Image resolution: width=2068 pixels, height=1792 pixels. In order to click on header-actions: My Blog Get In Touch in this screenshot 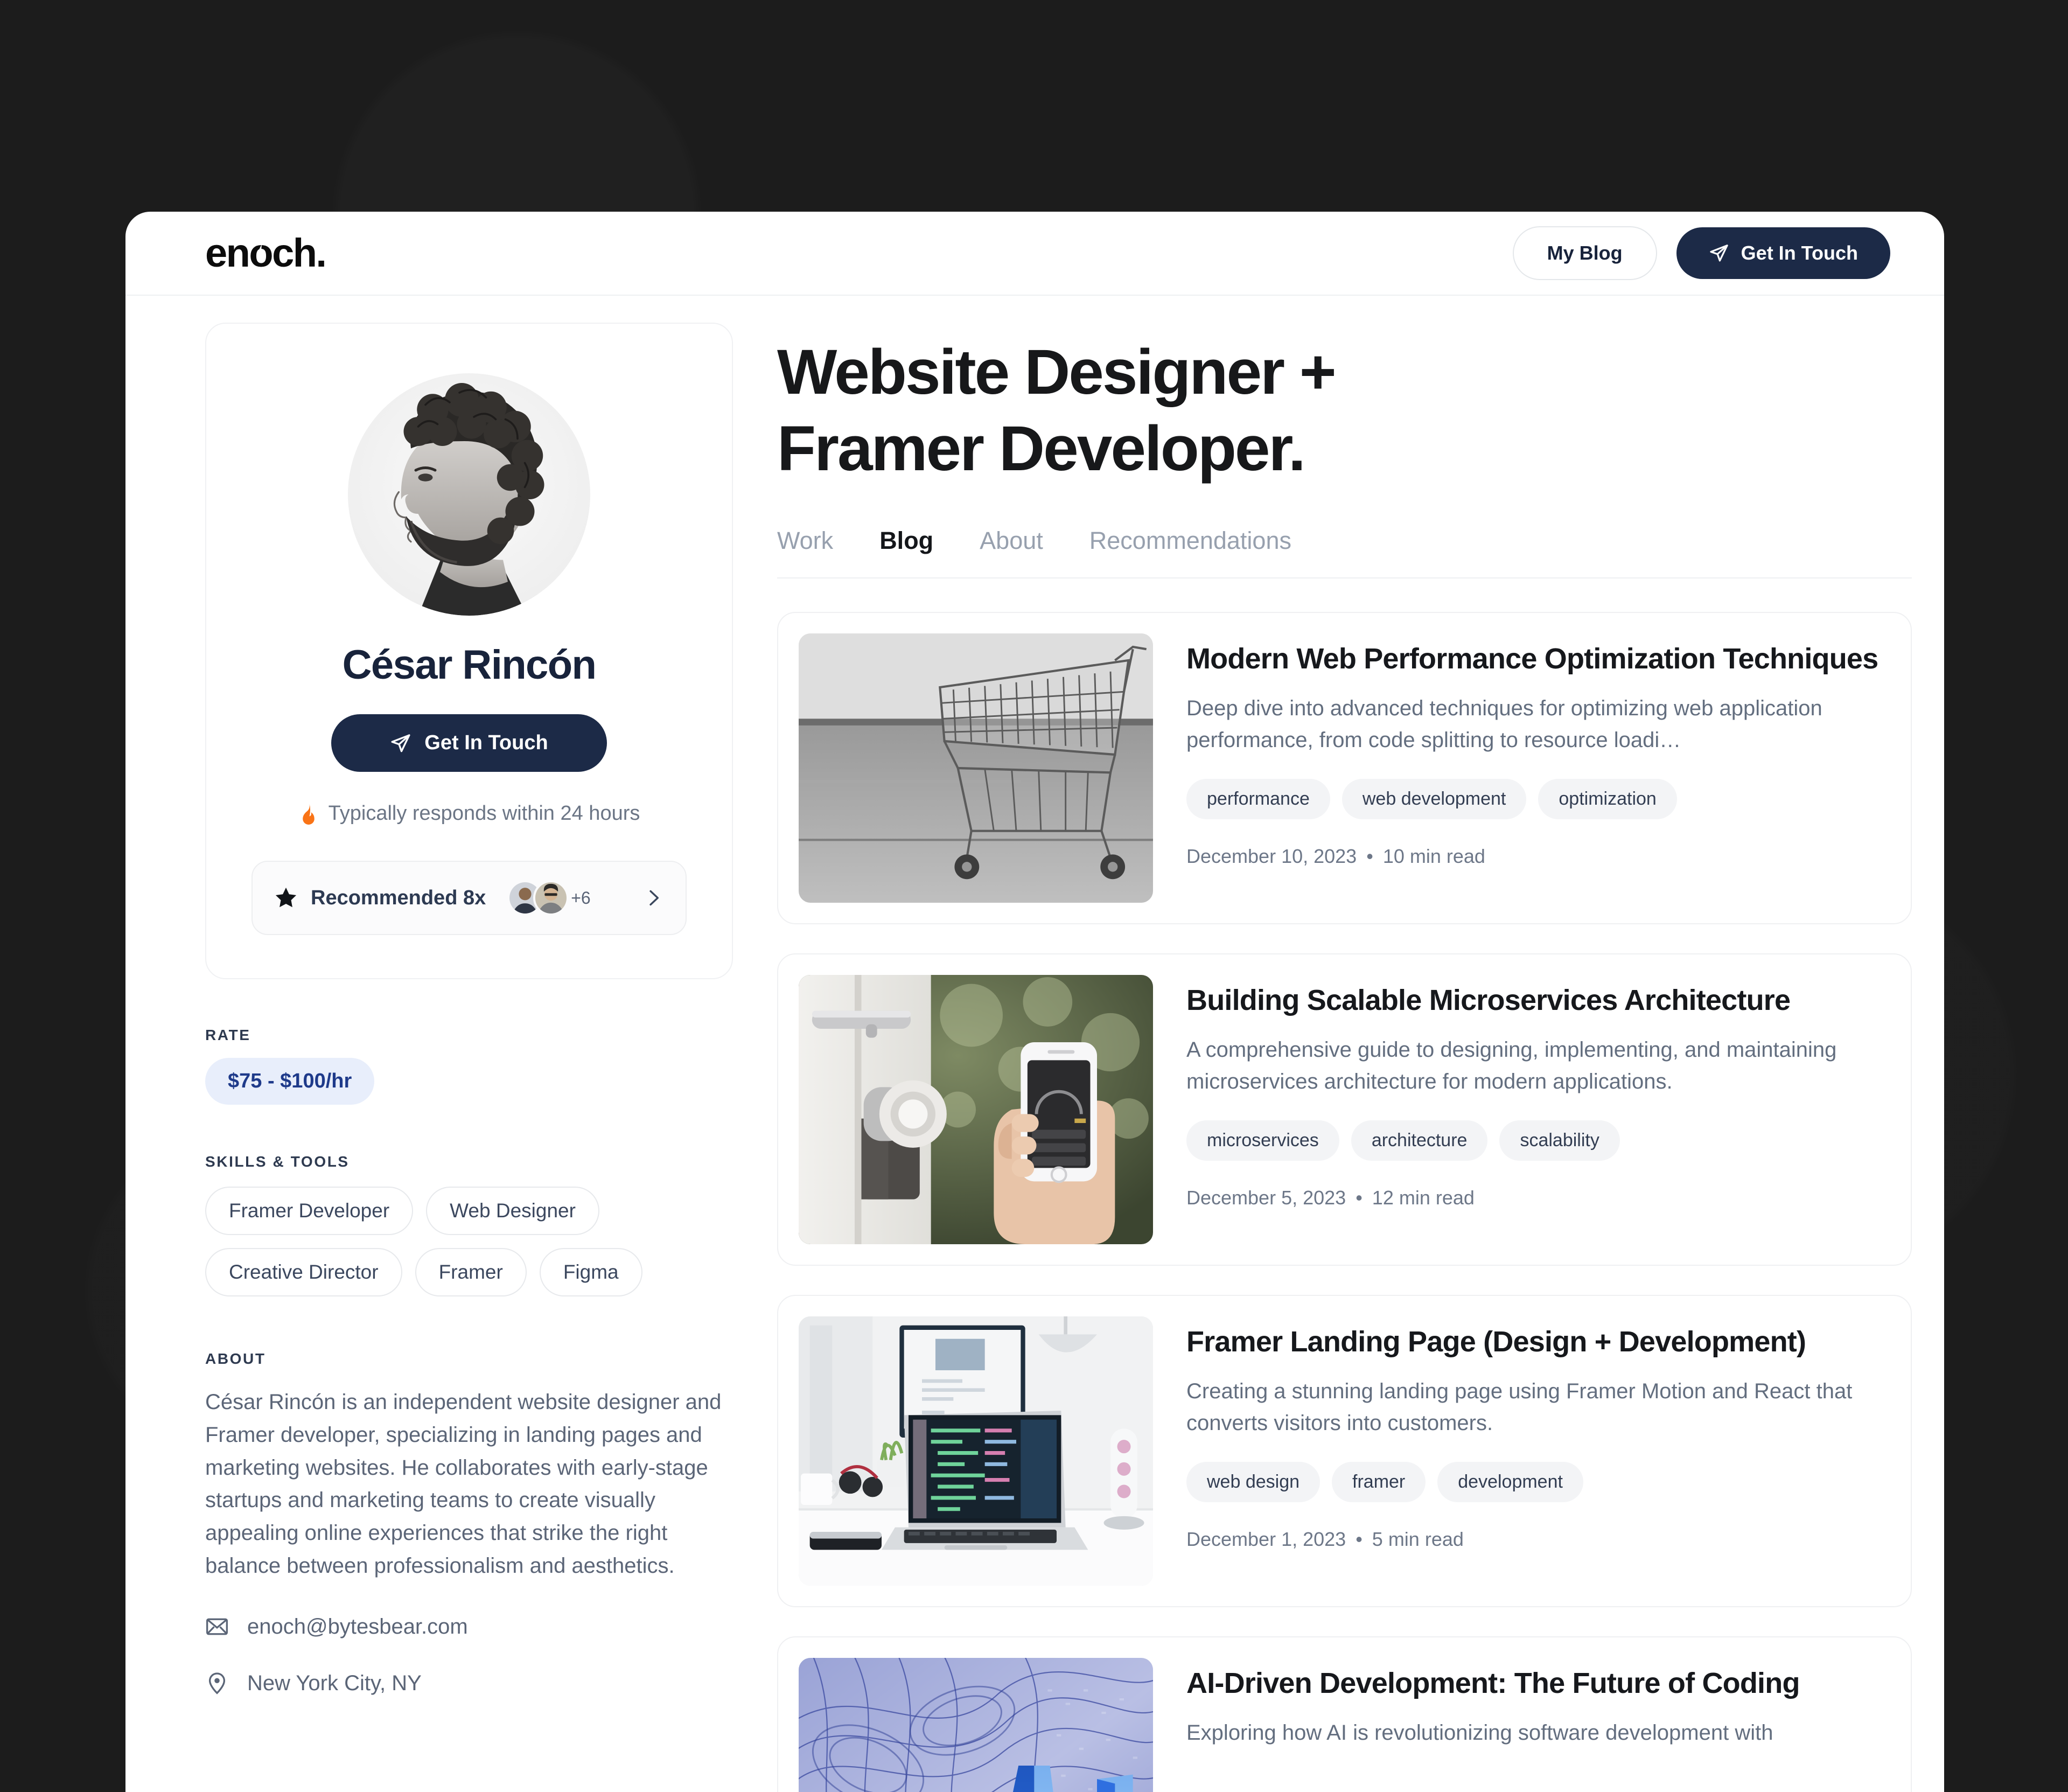, I will do `click(1701, 253)`.